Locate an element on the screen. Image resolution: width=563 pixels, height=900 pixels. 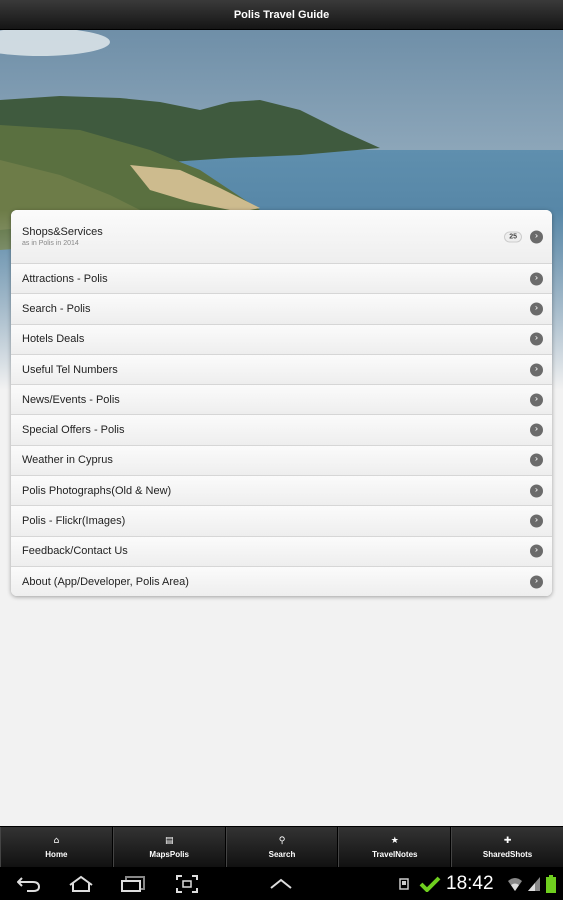
menu-item-label: Search - Polis is located at coordinates (56, 308).